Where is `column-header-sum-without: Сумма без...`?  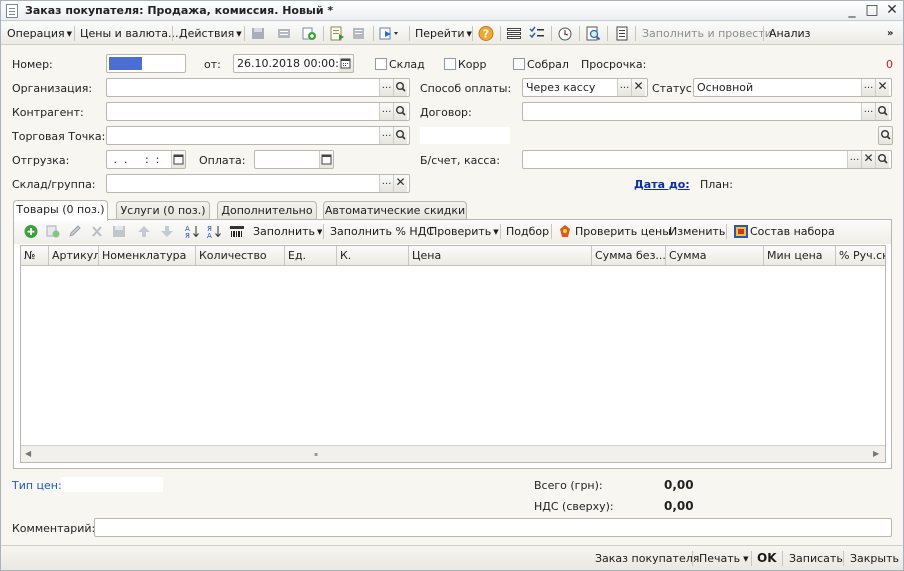 column-header-sum-without: Сумма без... is located at coordinates (629, 255).